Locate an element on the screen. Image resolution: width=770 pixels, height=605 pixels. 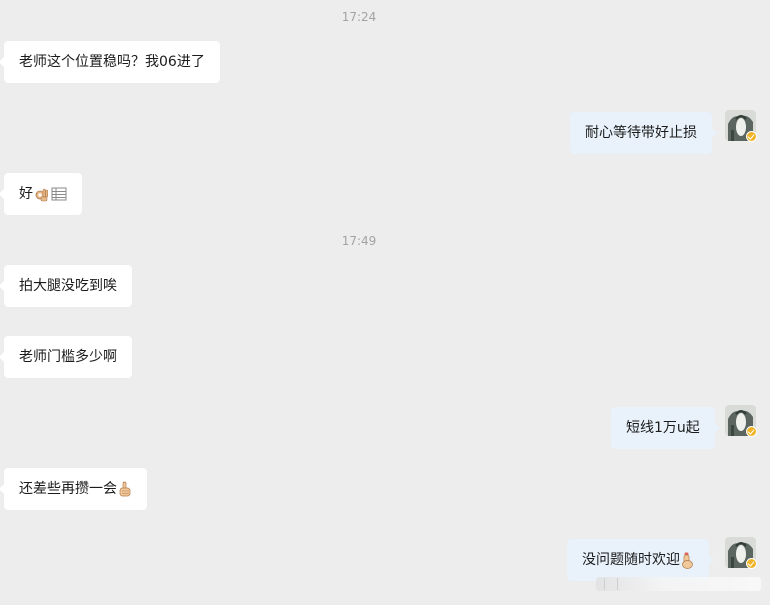
message-text: 老师这个位置稳吗？我06进了 is located at coordinates (112, 62).